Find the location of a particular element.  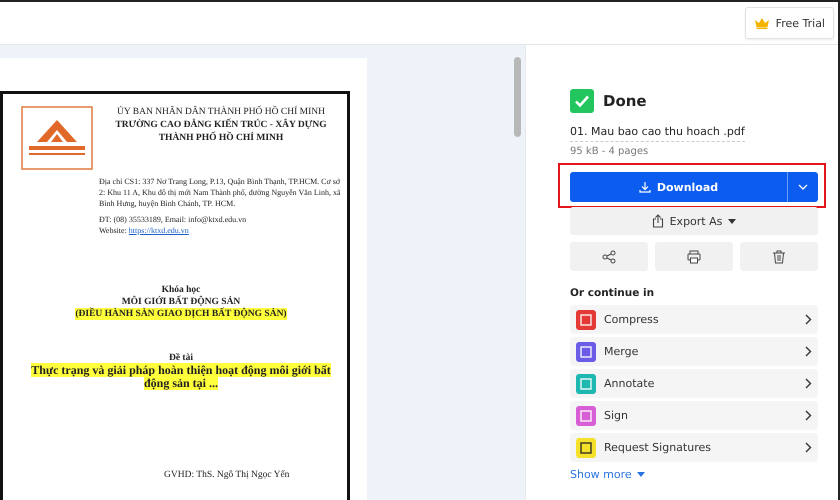

tool-item: Annotate is located at coordinates (694, 383).